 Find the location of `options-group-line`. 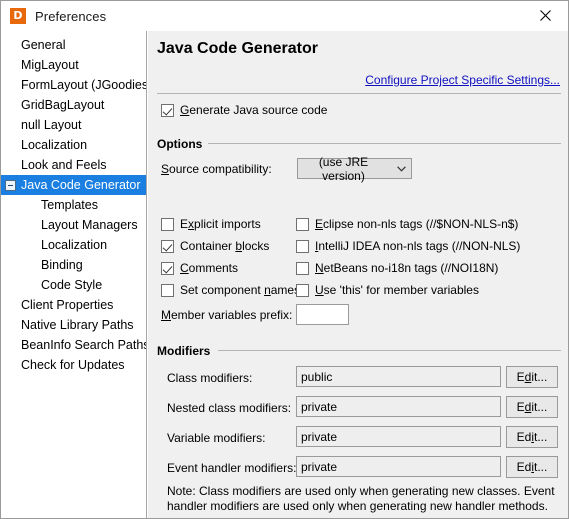

options-group-line is located at coordinates (384, 143).